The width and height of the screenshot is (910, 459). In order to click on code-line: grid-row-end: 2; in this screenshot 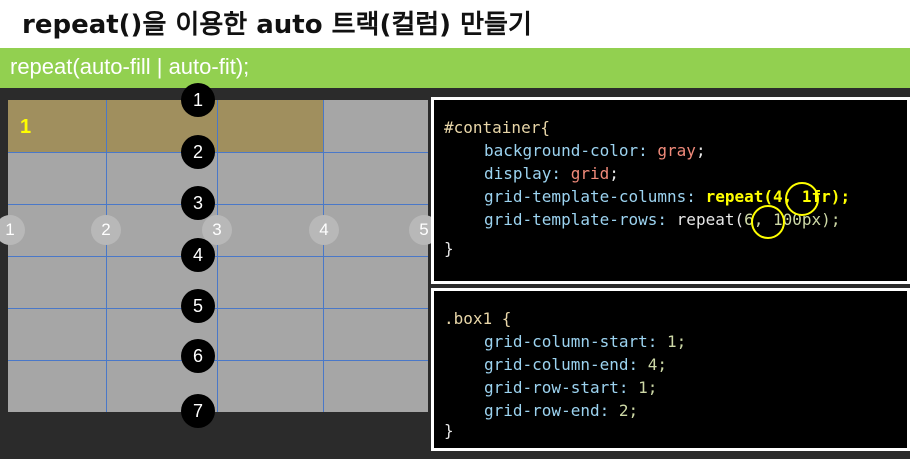, I will do `click(561, 410)`.